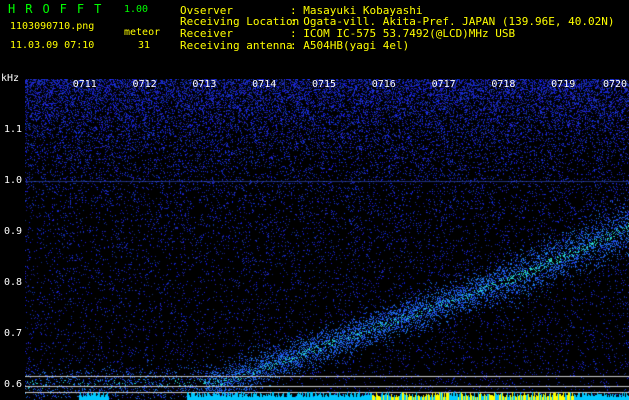 Image resolution: width=629 pixels, height=400 pixels. Describe the element at coordinates (204, 84) in the screenshot. I see `time-tick-label: 0713` at that location.